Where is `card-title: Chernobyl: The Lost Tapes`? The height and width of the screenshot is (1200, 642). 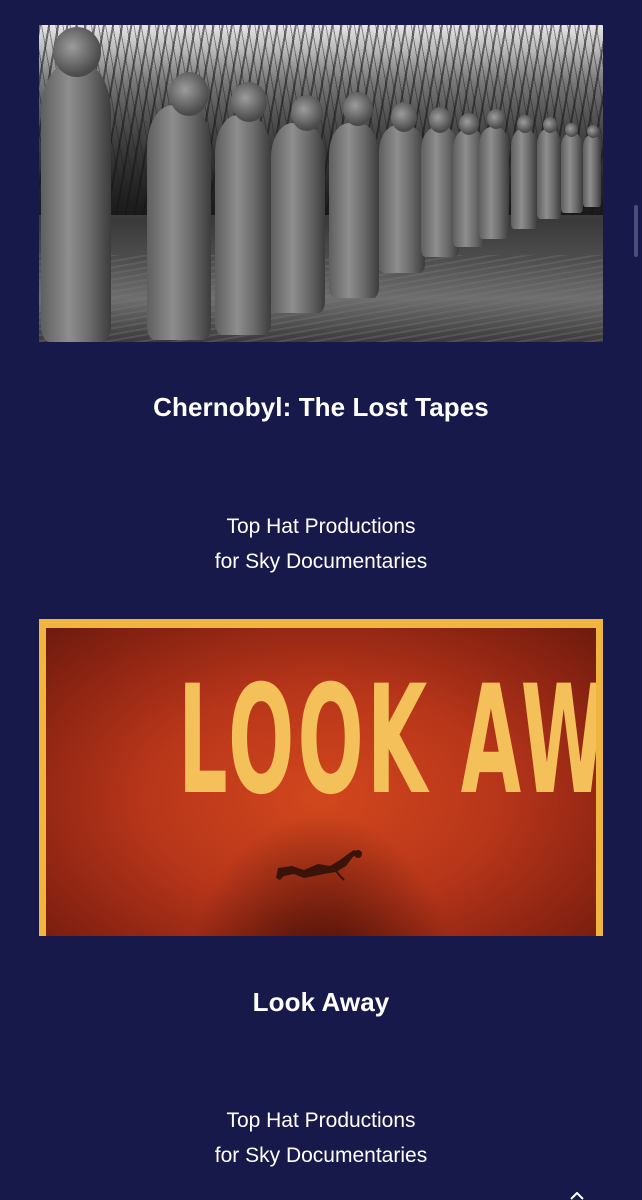
card-title: Chernobyl: The Lost Tapes is located at coordinates (321, 407).